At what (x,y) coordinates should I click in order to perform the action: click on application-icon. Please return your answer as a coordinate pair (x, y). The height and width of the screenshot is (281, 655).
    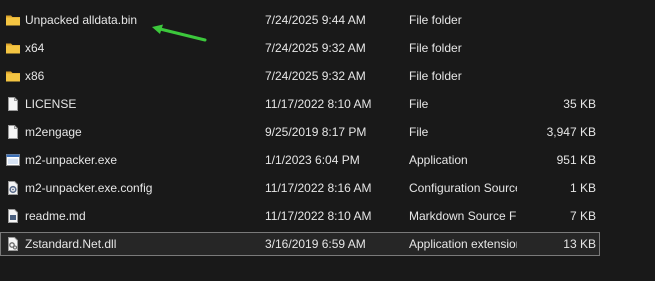
    Looking at the image, I should click on (13, 160).